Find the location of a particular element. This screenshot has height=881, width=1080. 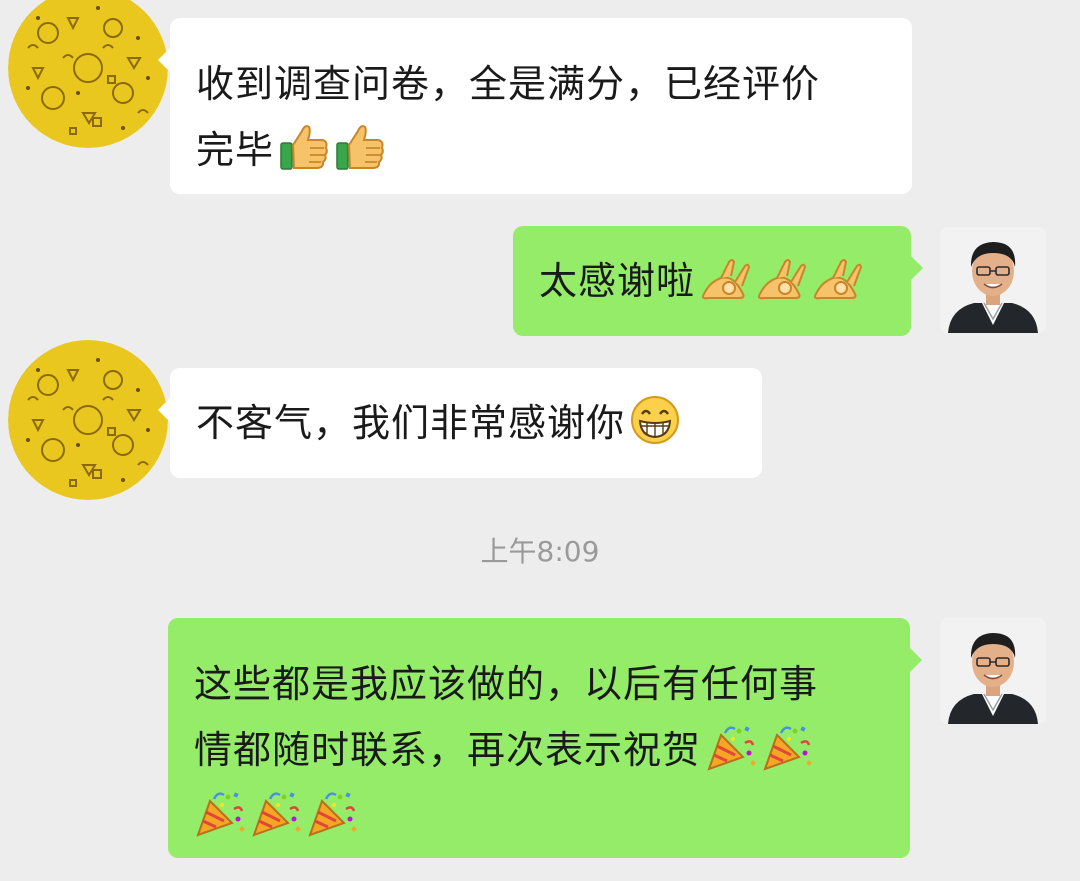

message-text-line: 这些都是我应该做的，以后有任何事 is located at coordinates (506, 684).